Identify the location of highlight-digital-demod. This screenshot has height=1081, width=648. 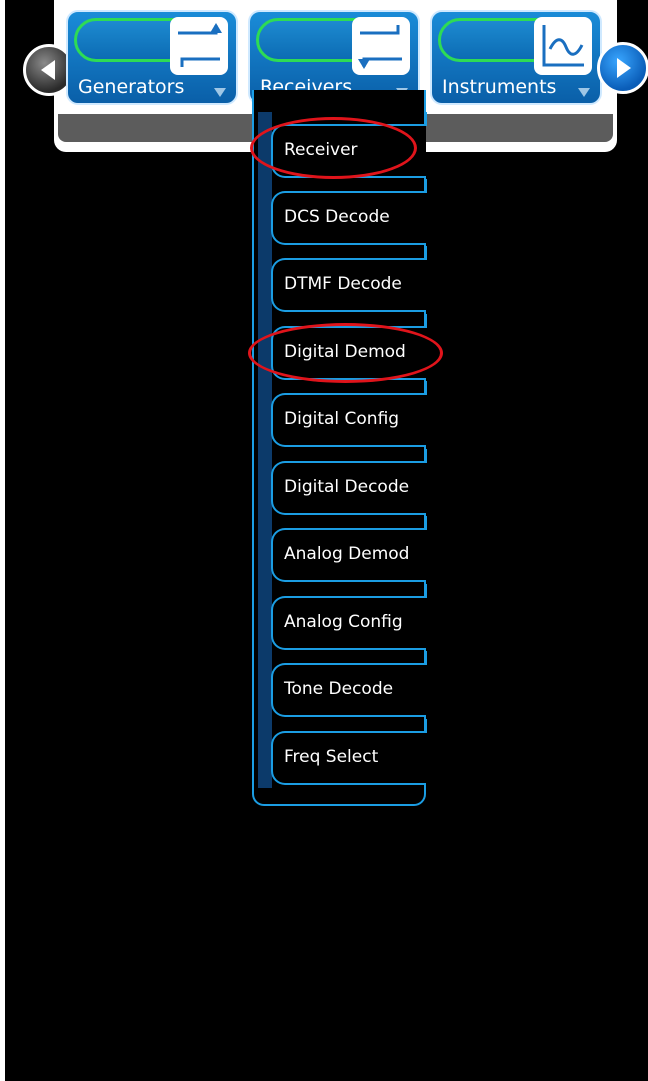
(345, 353).